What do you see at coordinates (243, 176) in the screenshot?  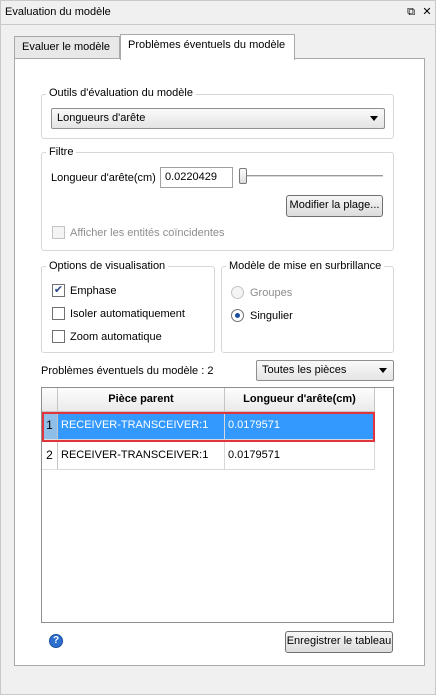 I see `edge-length-slider-handle` at bounding box center [243, 176].